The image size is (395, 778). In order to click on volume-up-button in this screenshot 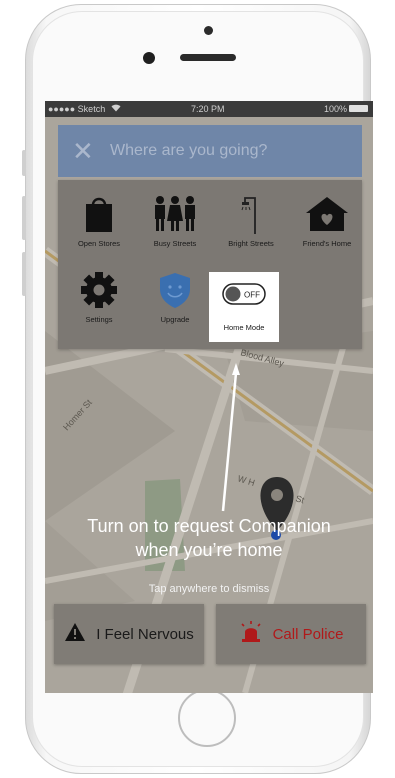, I will do `click(24, 218)`.